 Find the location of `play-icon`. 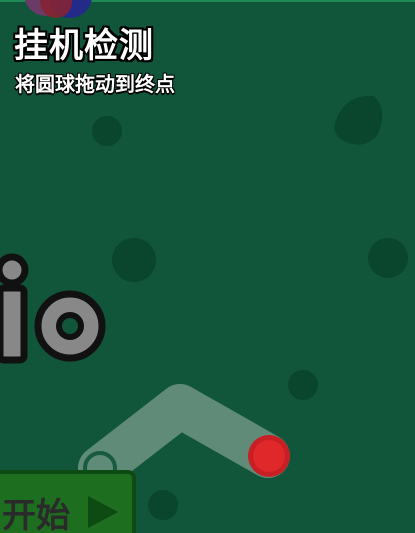

play-icon is located at coordinates (103, 512).